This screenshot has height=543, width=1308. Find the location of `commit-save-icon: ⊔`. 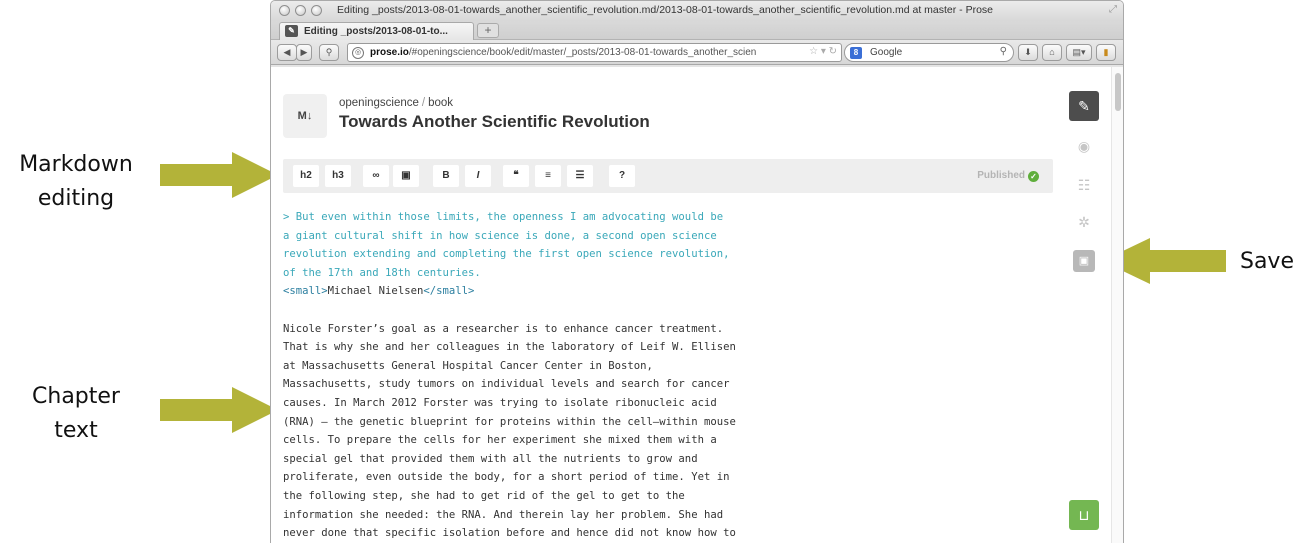

commit-save-icon: ⊔ is located at coordinates (1084, 515).